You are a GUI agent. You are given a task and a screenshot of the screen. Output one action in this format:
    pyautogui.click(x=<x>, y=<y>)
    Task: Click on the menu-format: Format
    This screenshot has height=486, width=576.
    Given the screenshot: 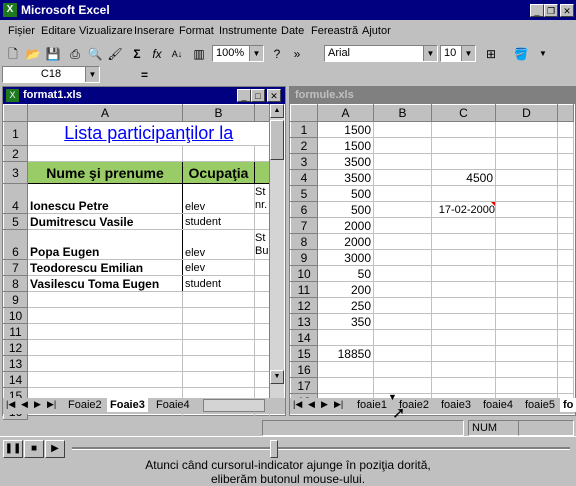 What is the action you would take?
    pyautogui.click(x=196, y=31)
    